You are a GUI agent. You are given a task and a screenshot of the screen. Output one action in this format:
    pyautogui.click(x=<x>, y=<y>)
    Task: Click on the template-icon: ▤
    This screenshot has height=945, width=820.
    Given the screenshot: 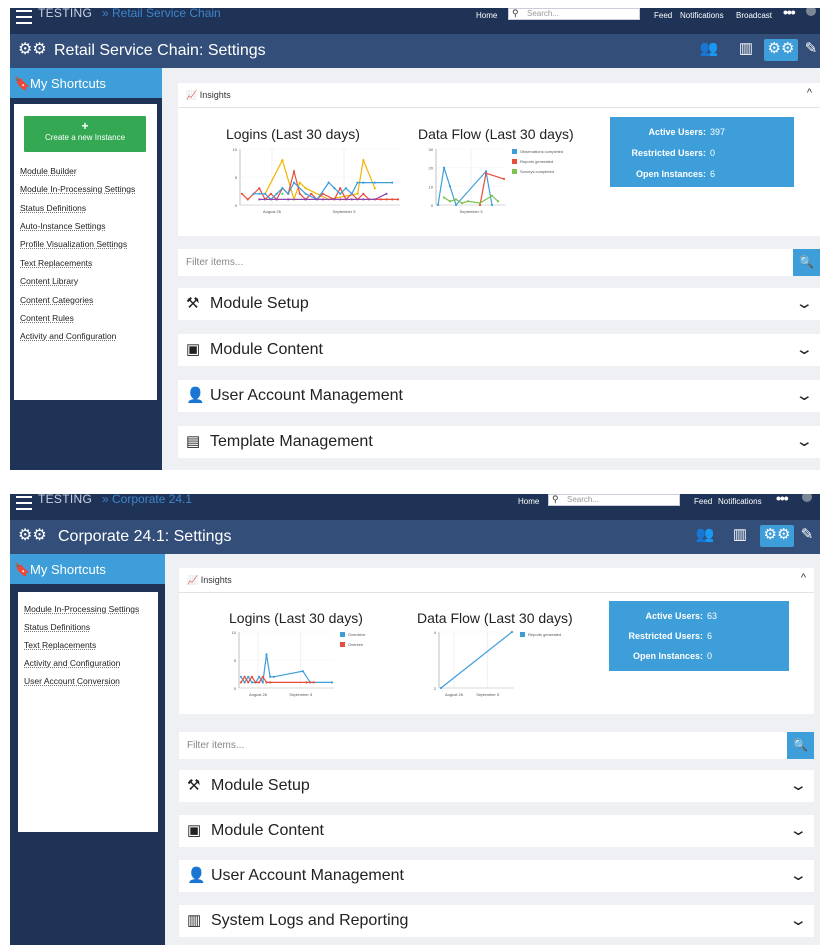 What is the action you would take?
    pyautogui.click(x=193, y=441)
    